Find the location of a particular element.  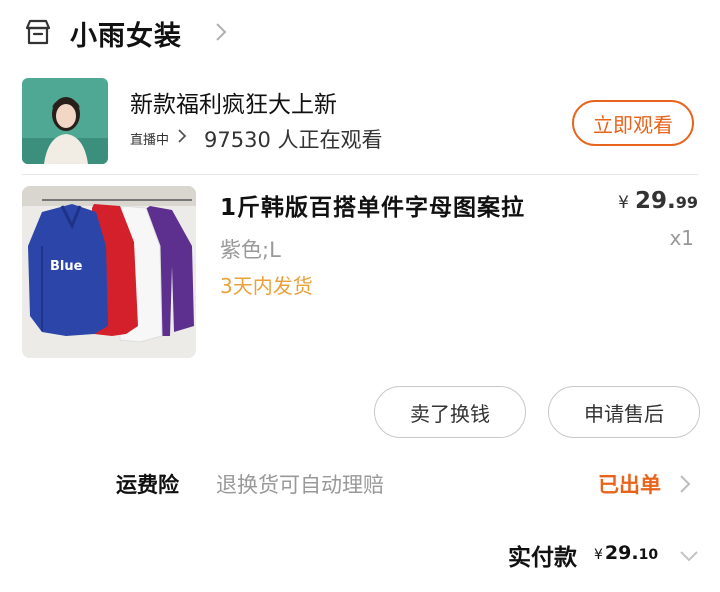

shop-name: 小雨女装 is located at coordinates (126, 33).